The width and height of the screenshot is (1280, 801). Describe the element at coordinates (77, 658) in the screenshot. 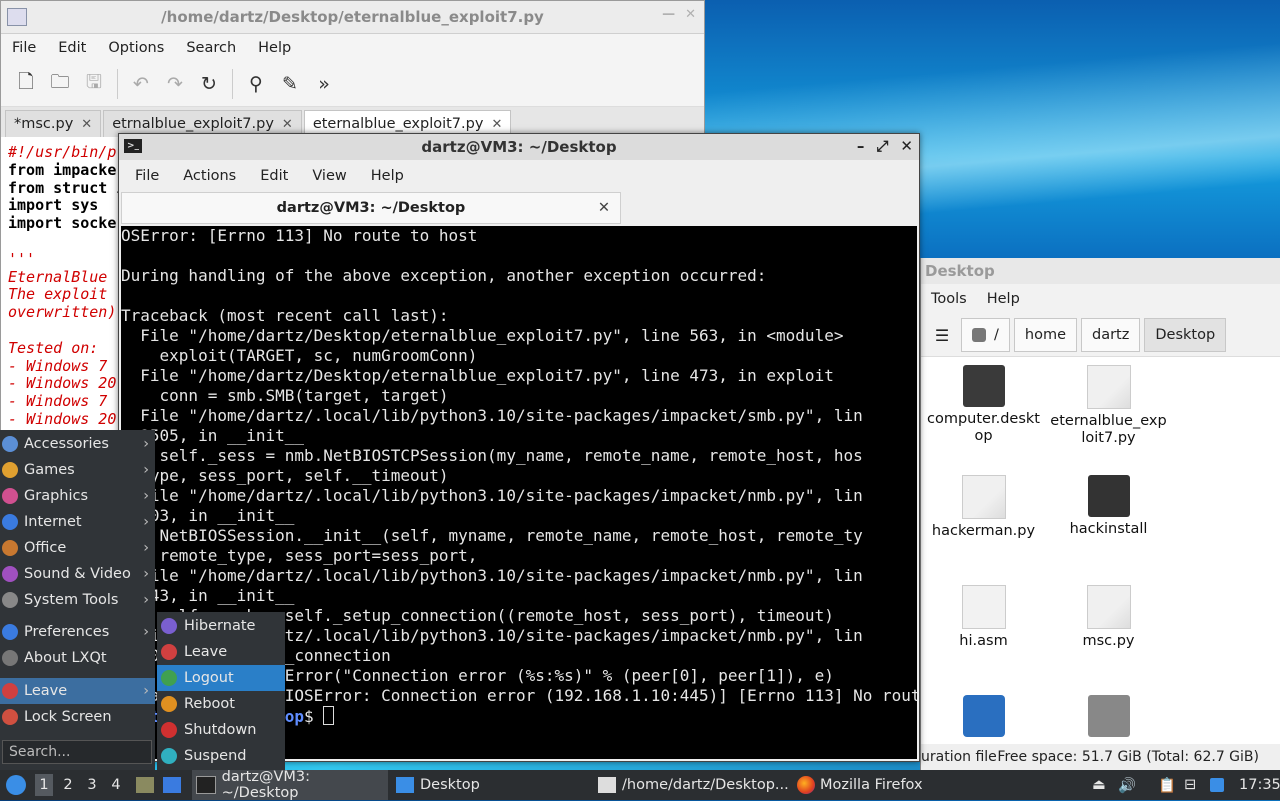

I see `menu-item-about: About LXQt` at that location.